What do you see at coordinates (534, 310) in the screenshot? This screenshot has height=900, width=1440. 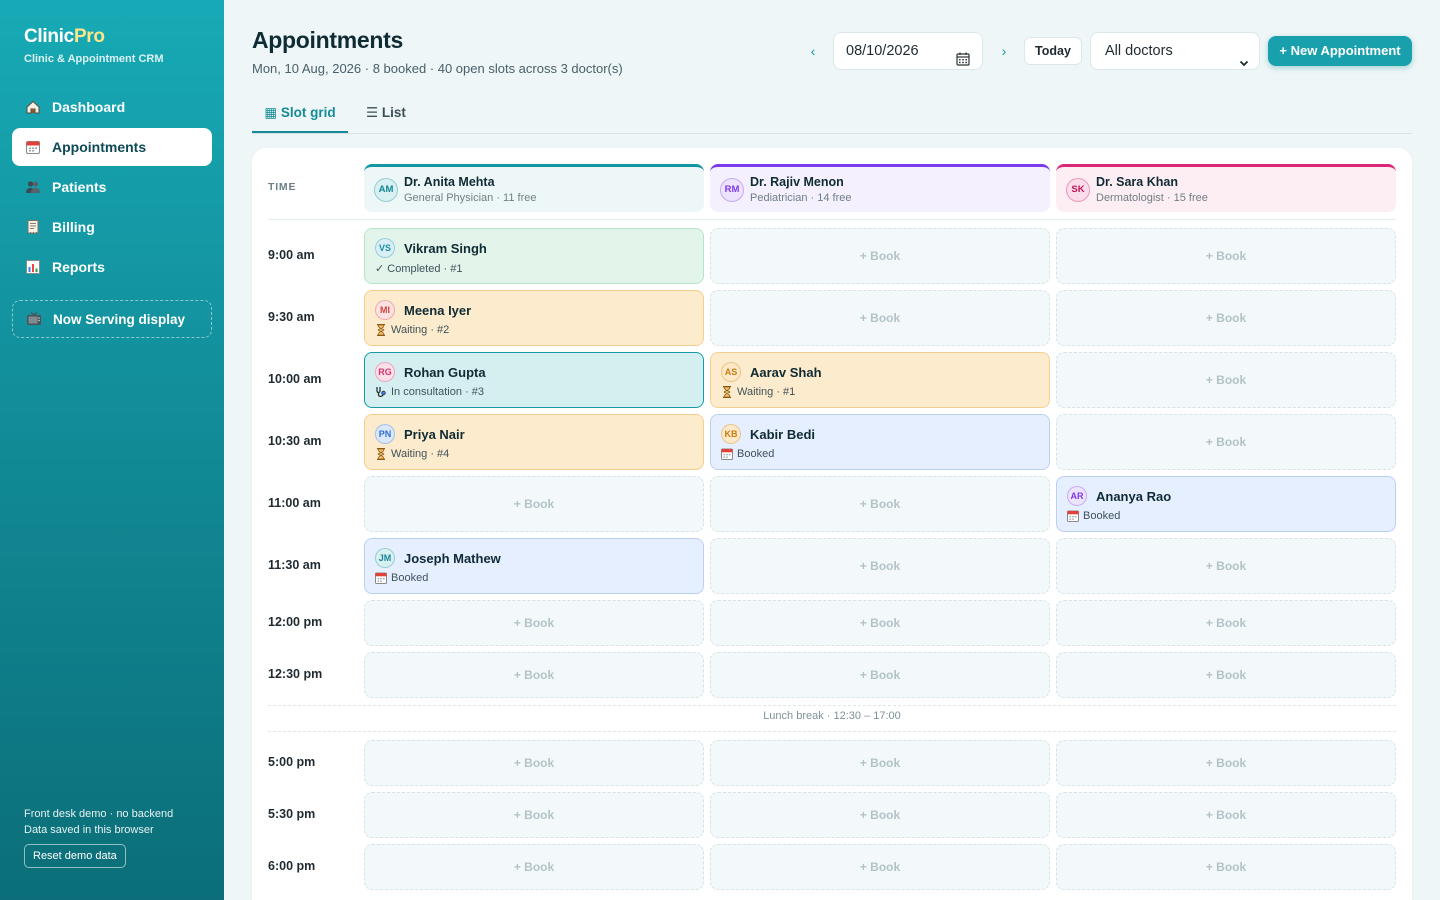 I see `appointment-header: MI Meena Iyer` at bounding box center [534, 310].